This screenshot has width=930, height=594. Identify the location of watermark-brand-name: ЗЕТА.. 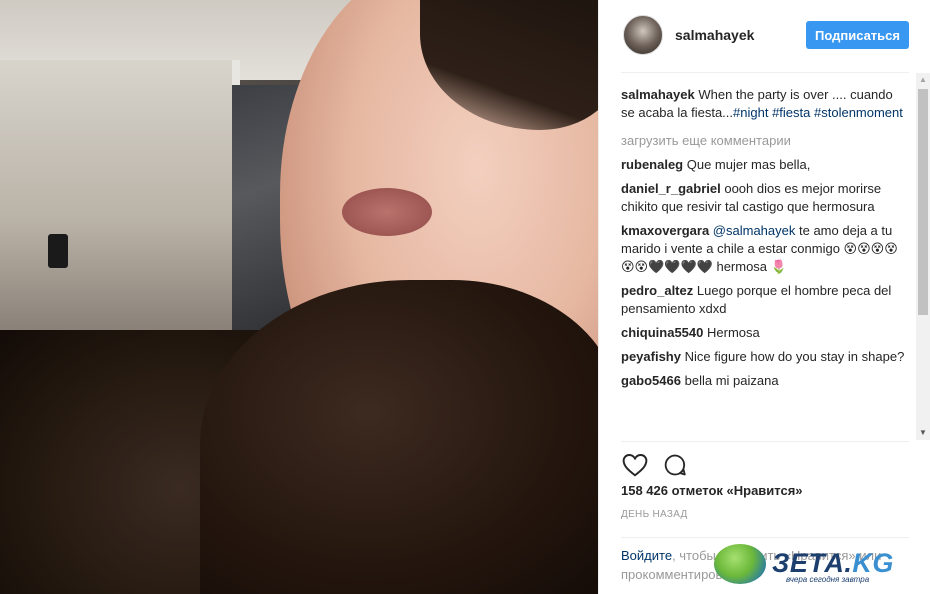
(812, 563).